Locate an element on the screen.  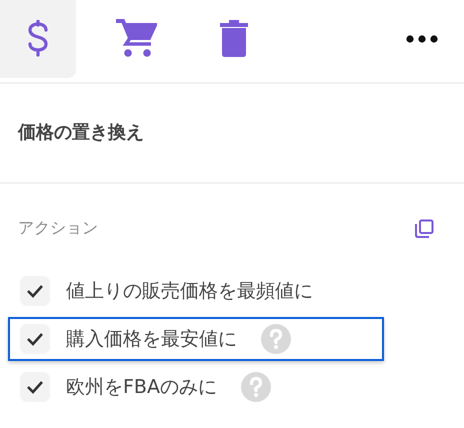
dollar-icon is located at coordinates (38, 39).